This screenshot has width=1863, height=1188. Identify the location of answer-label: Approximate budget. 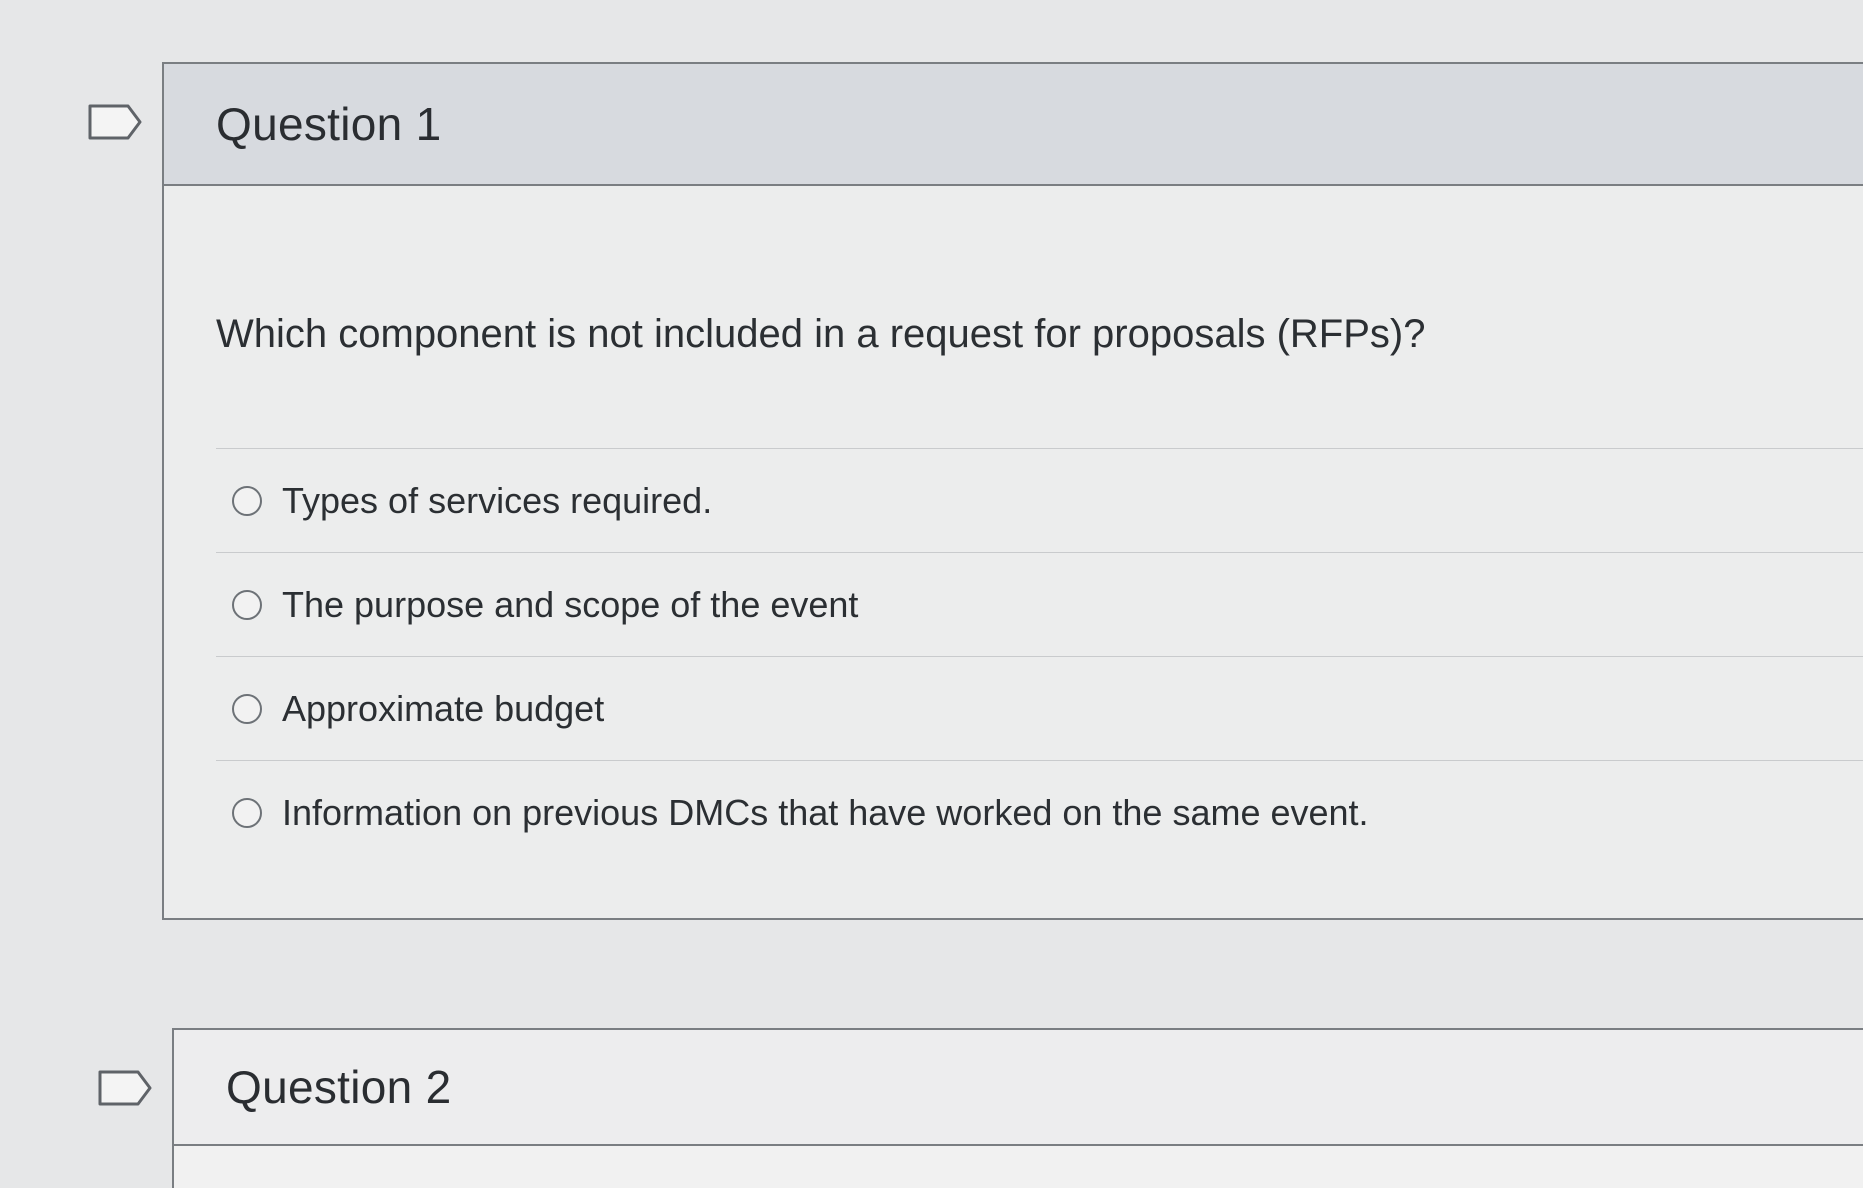
(443, 708).